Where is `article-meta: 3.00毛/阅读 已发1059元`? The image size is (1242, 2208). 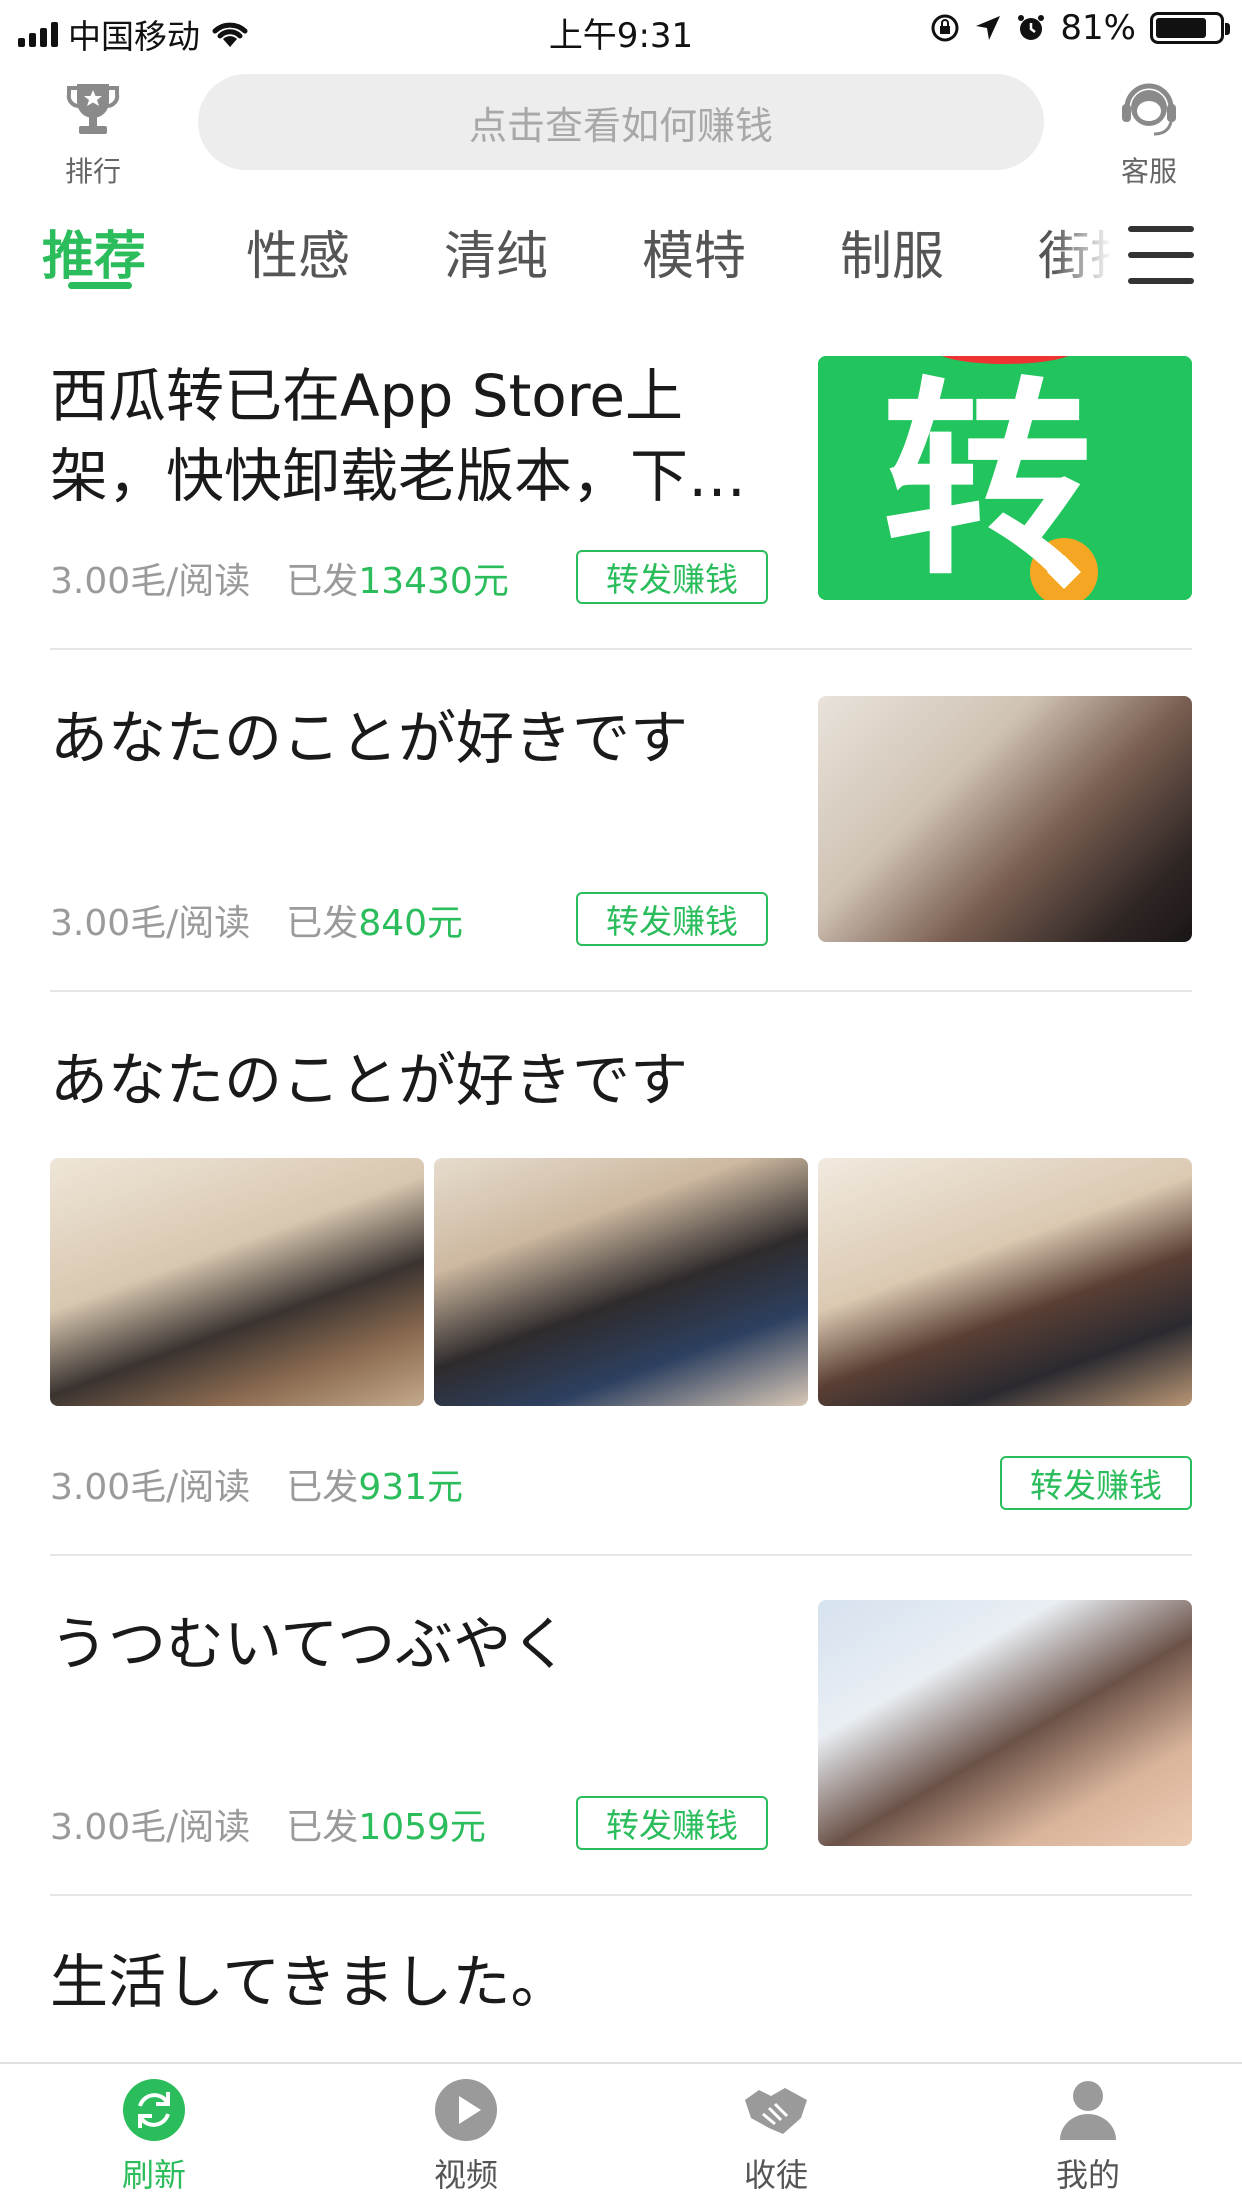
article-meta: 3.00毛/阅读 已发1059元 is located at coordinates (268, 1824).